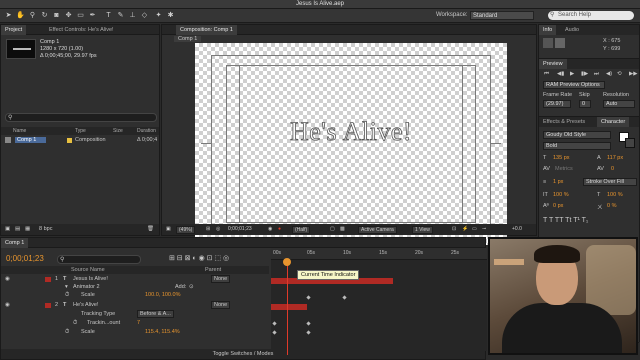  What do you see at coordinates (560, 74) in the screenshot?
I see `previous-frame-icon: ◀▮` at bounding box center [560, 74].